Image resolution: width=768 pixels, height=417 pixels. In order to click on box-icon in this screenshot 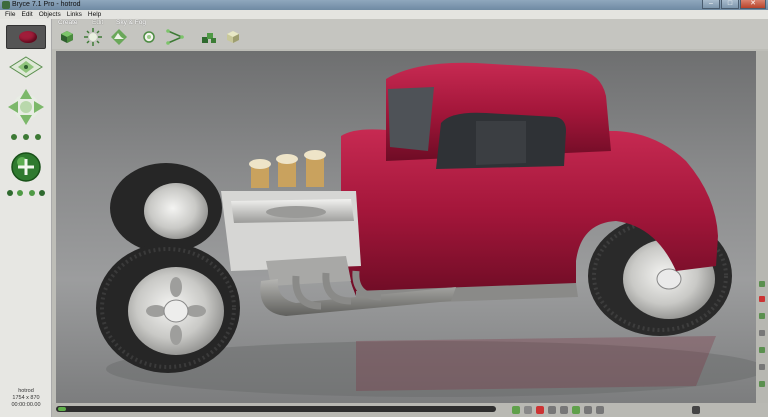, I will do `click(67, 37)`.